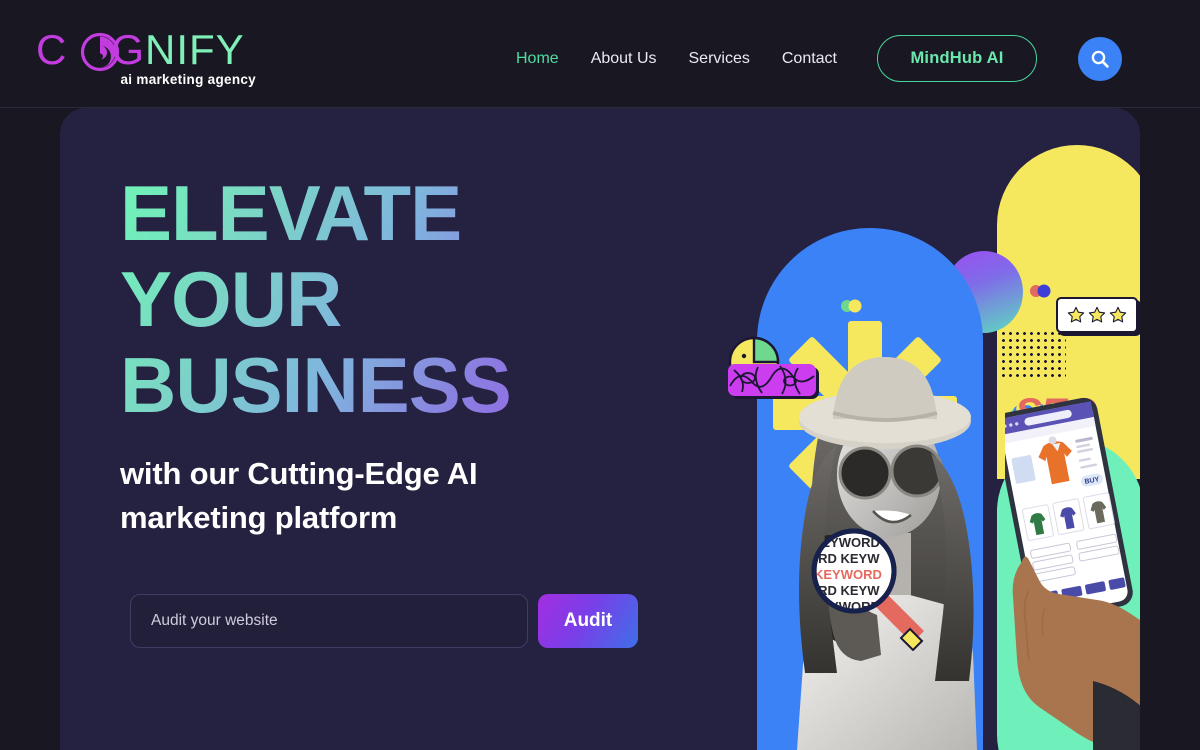 Image resolution: width=1200 pixels, height=750 pixels. What do you see at coordinates (957, 58) in the screenshot?
I see `mindhub-ai-button: MindHub AI` at bounding box center [957, 58].